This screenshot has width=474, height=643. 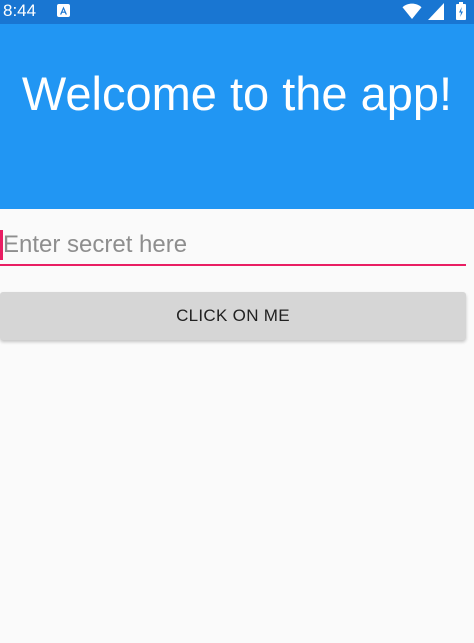 I want to click on status-time: 8:44, so click(x=20, y=10).